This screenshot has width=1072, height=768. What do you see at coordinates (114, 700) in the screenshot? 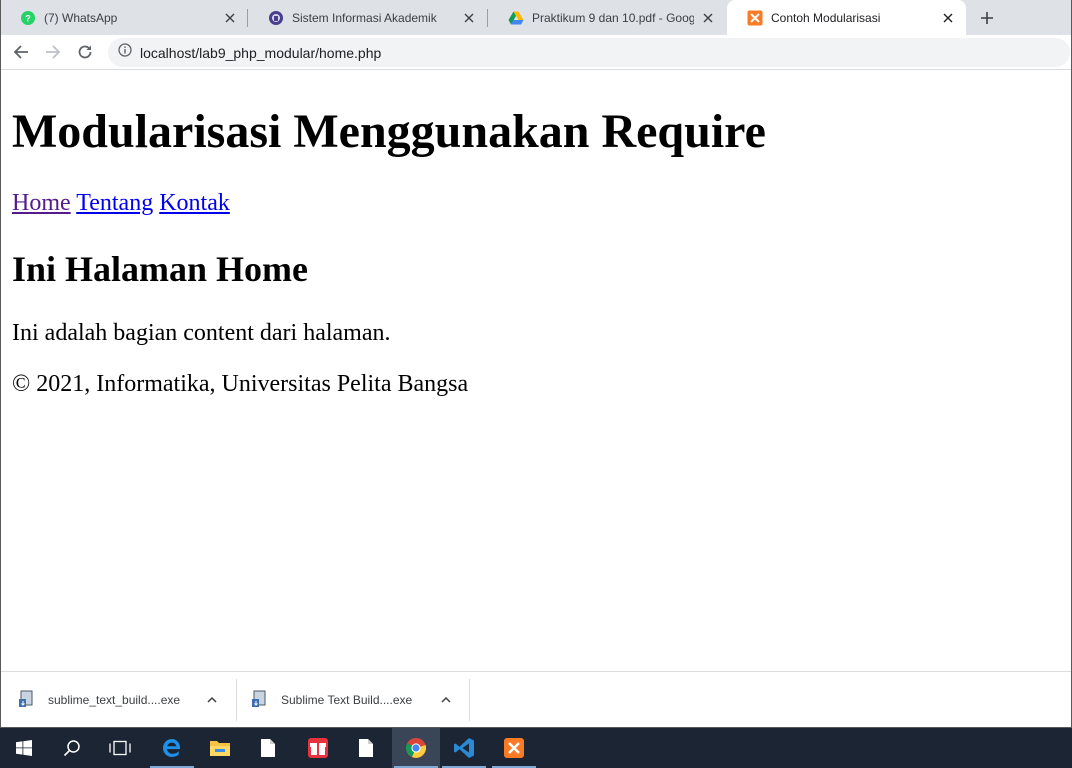
I see `download-filename: sublime_text_build....exe` at bounding box center [114, 700].